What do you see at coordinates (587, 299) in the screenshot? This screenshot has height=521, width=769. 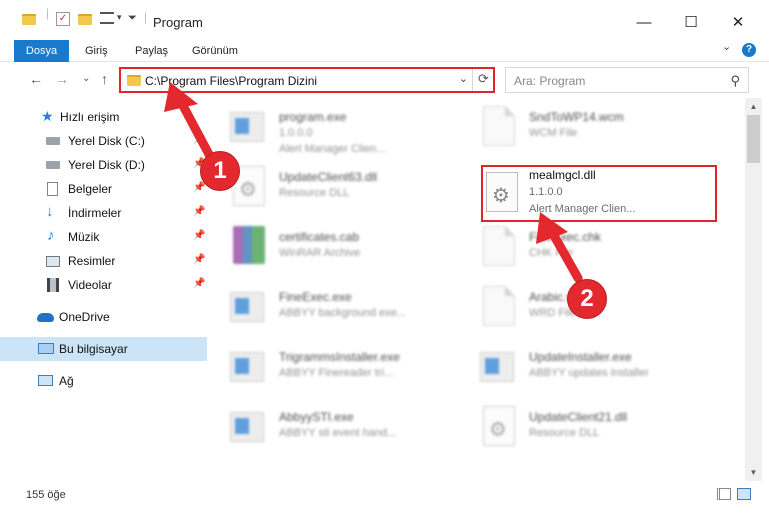 I see `step-2-badge: 2` at bounding box center [587, 299].